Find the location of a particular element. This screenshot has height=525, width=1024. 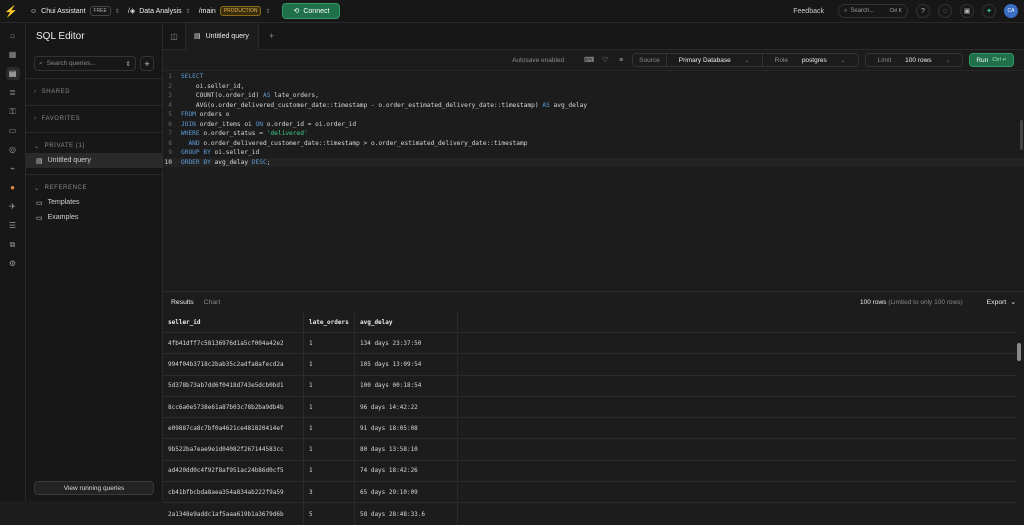

column-header: late_orders is located at coordinates (329, 322).